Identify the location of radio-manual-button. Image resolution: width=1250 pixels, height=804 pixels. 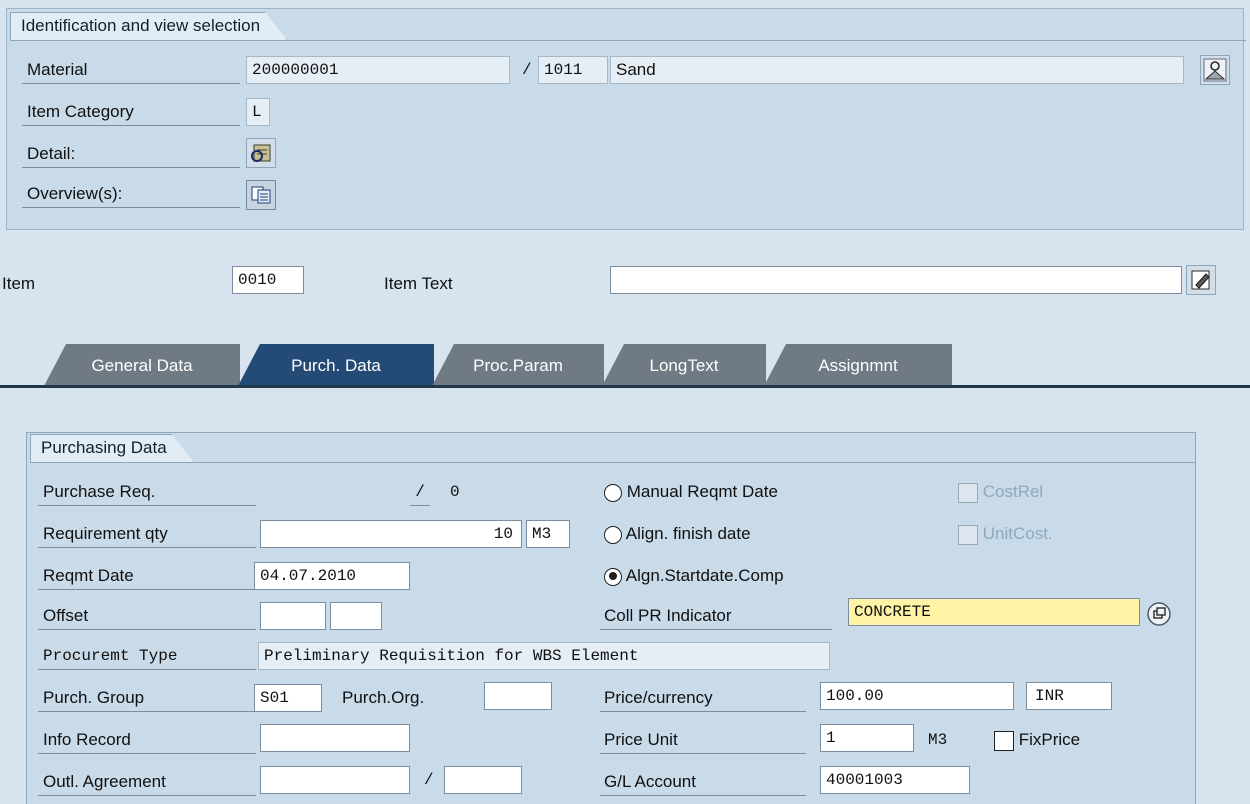
(613, 492).